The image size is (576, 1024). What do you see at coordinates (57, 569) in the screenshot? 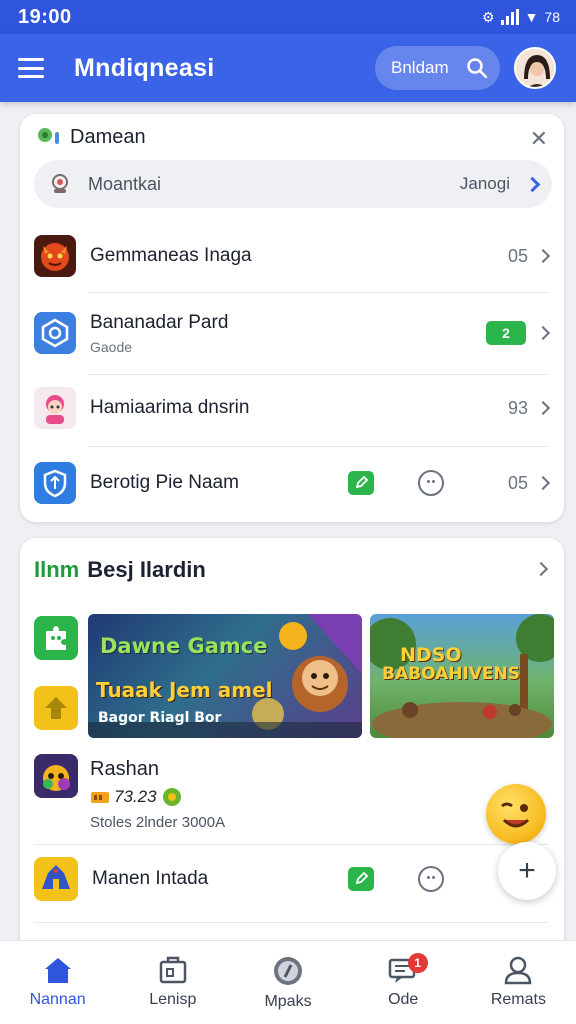
I see `section-title-accent: Ilnm` at bounding box center [57, 569].